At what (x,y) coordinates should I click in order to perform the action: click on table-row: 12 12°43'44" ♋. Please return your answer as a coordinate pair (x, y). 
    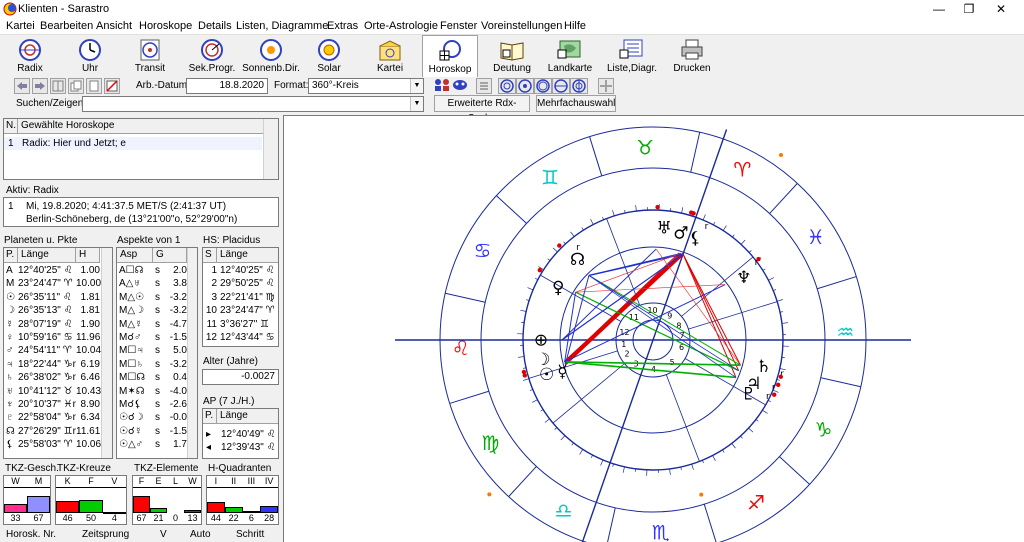
    Looking at the image, I should click on (240, 337).